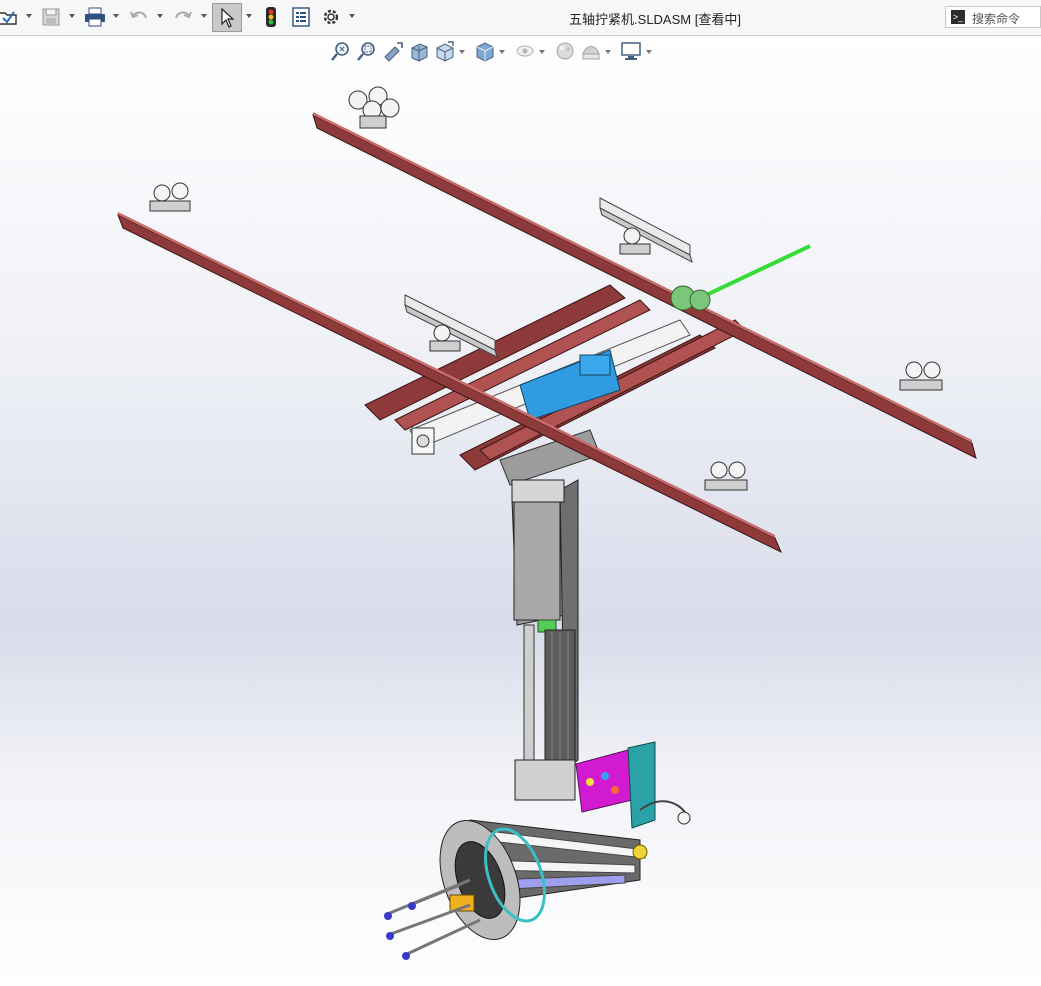  What do you see at coordinates (204, 16) in the screenshot?
I see `redo-dropdown-arrow` at bounding box center [204, 16].